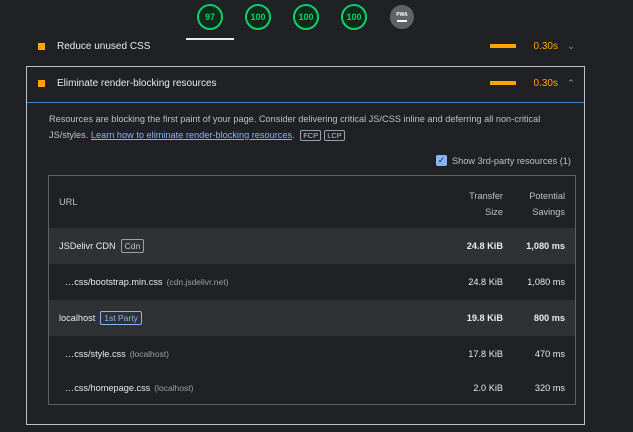  I want to click on resource-url: …css/bootstrap.min.css, so click(114, 282).